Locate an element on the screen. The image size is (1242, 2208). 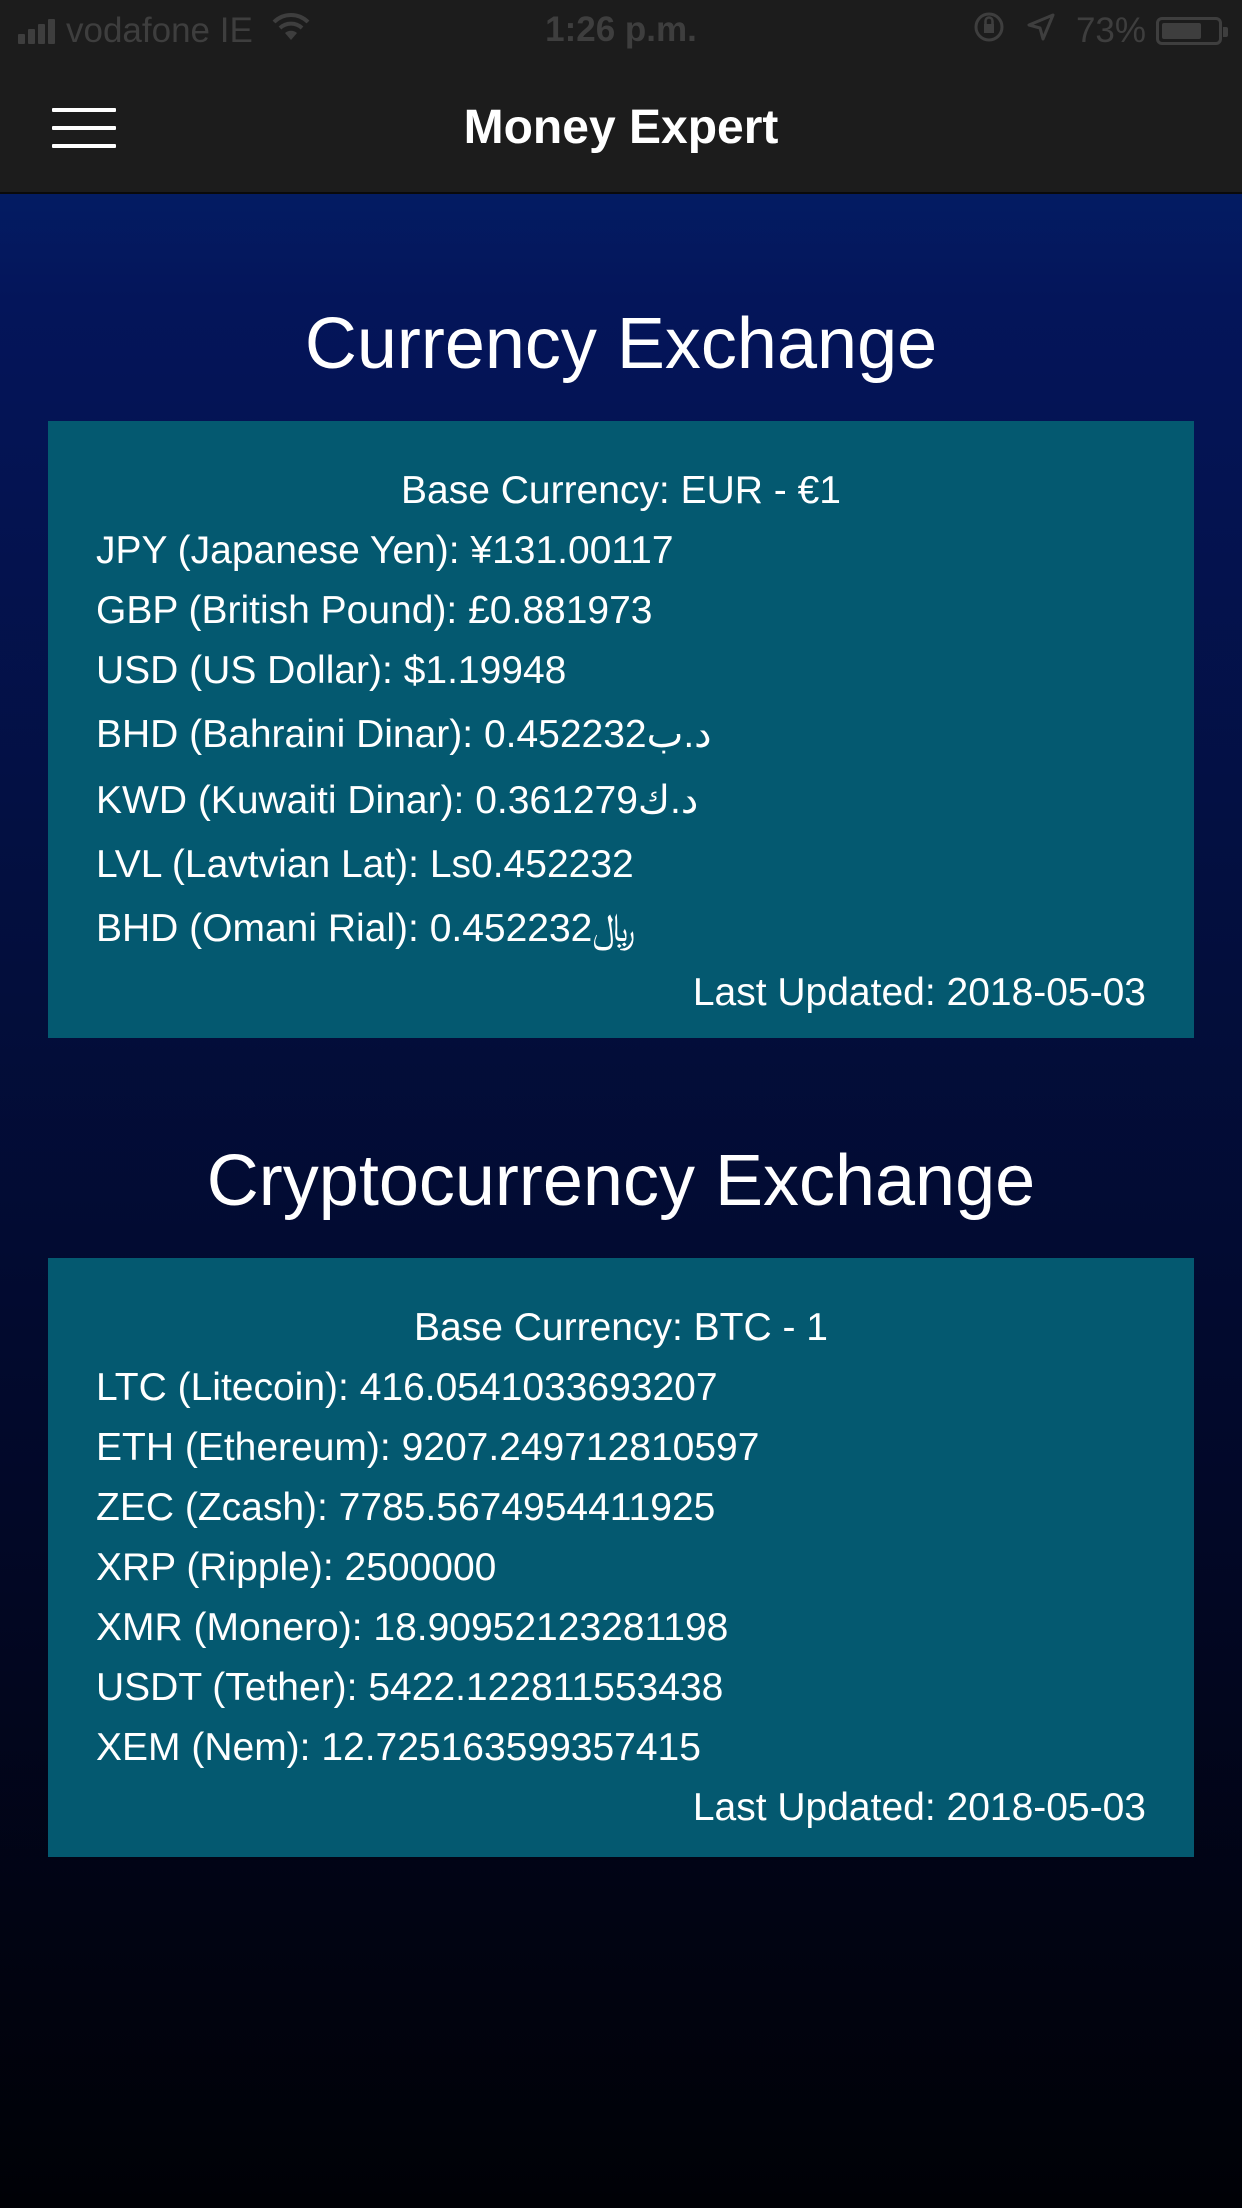
battery-icon is located at coordinates (1192, 31).